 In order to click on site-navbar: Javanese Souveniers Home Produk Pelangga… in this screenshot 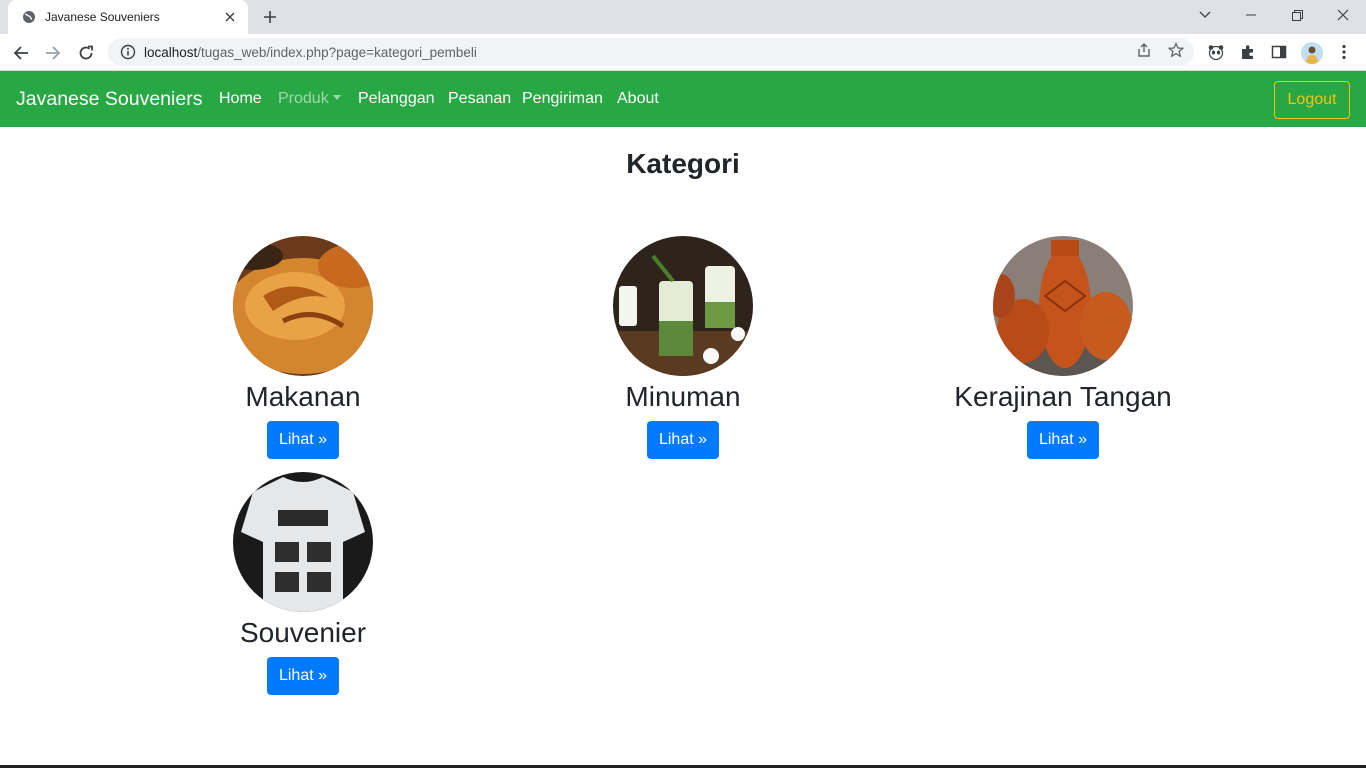, I will do `click(683, 99)`.